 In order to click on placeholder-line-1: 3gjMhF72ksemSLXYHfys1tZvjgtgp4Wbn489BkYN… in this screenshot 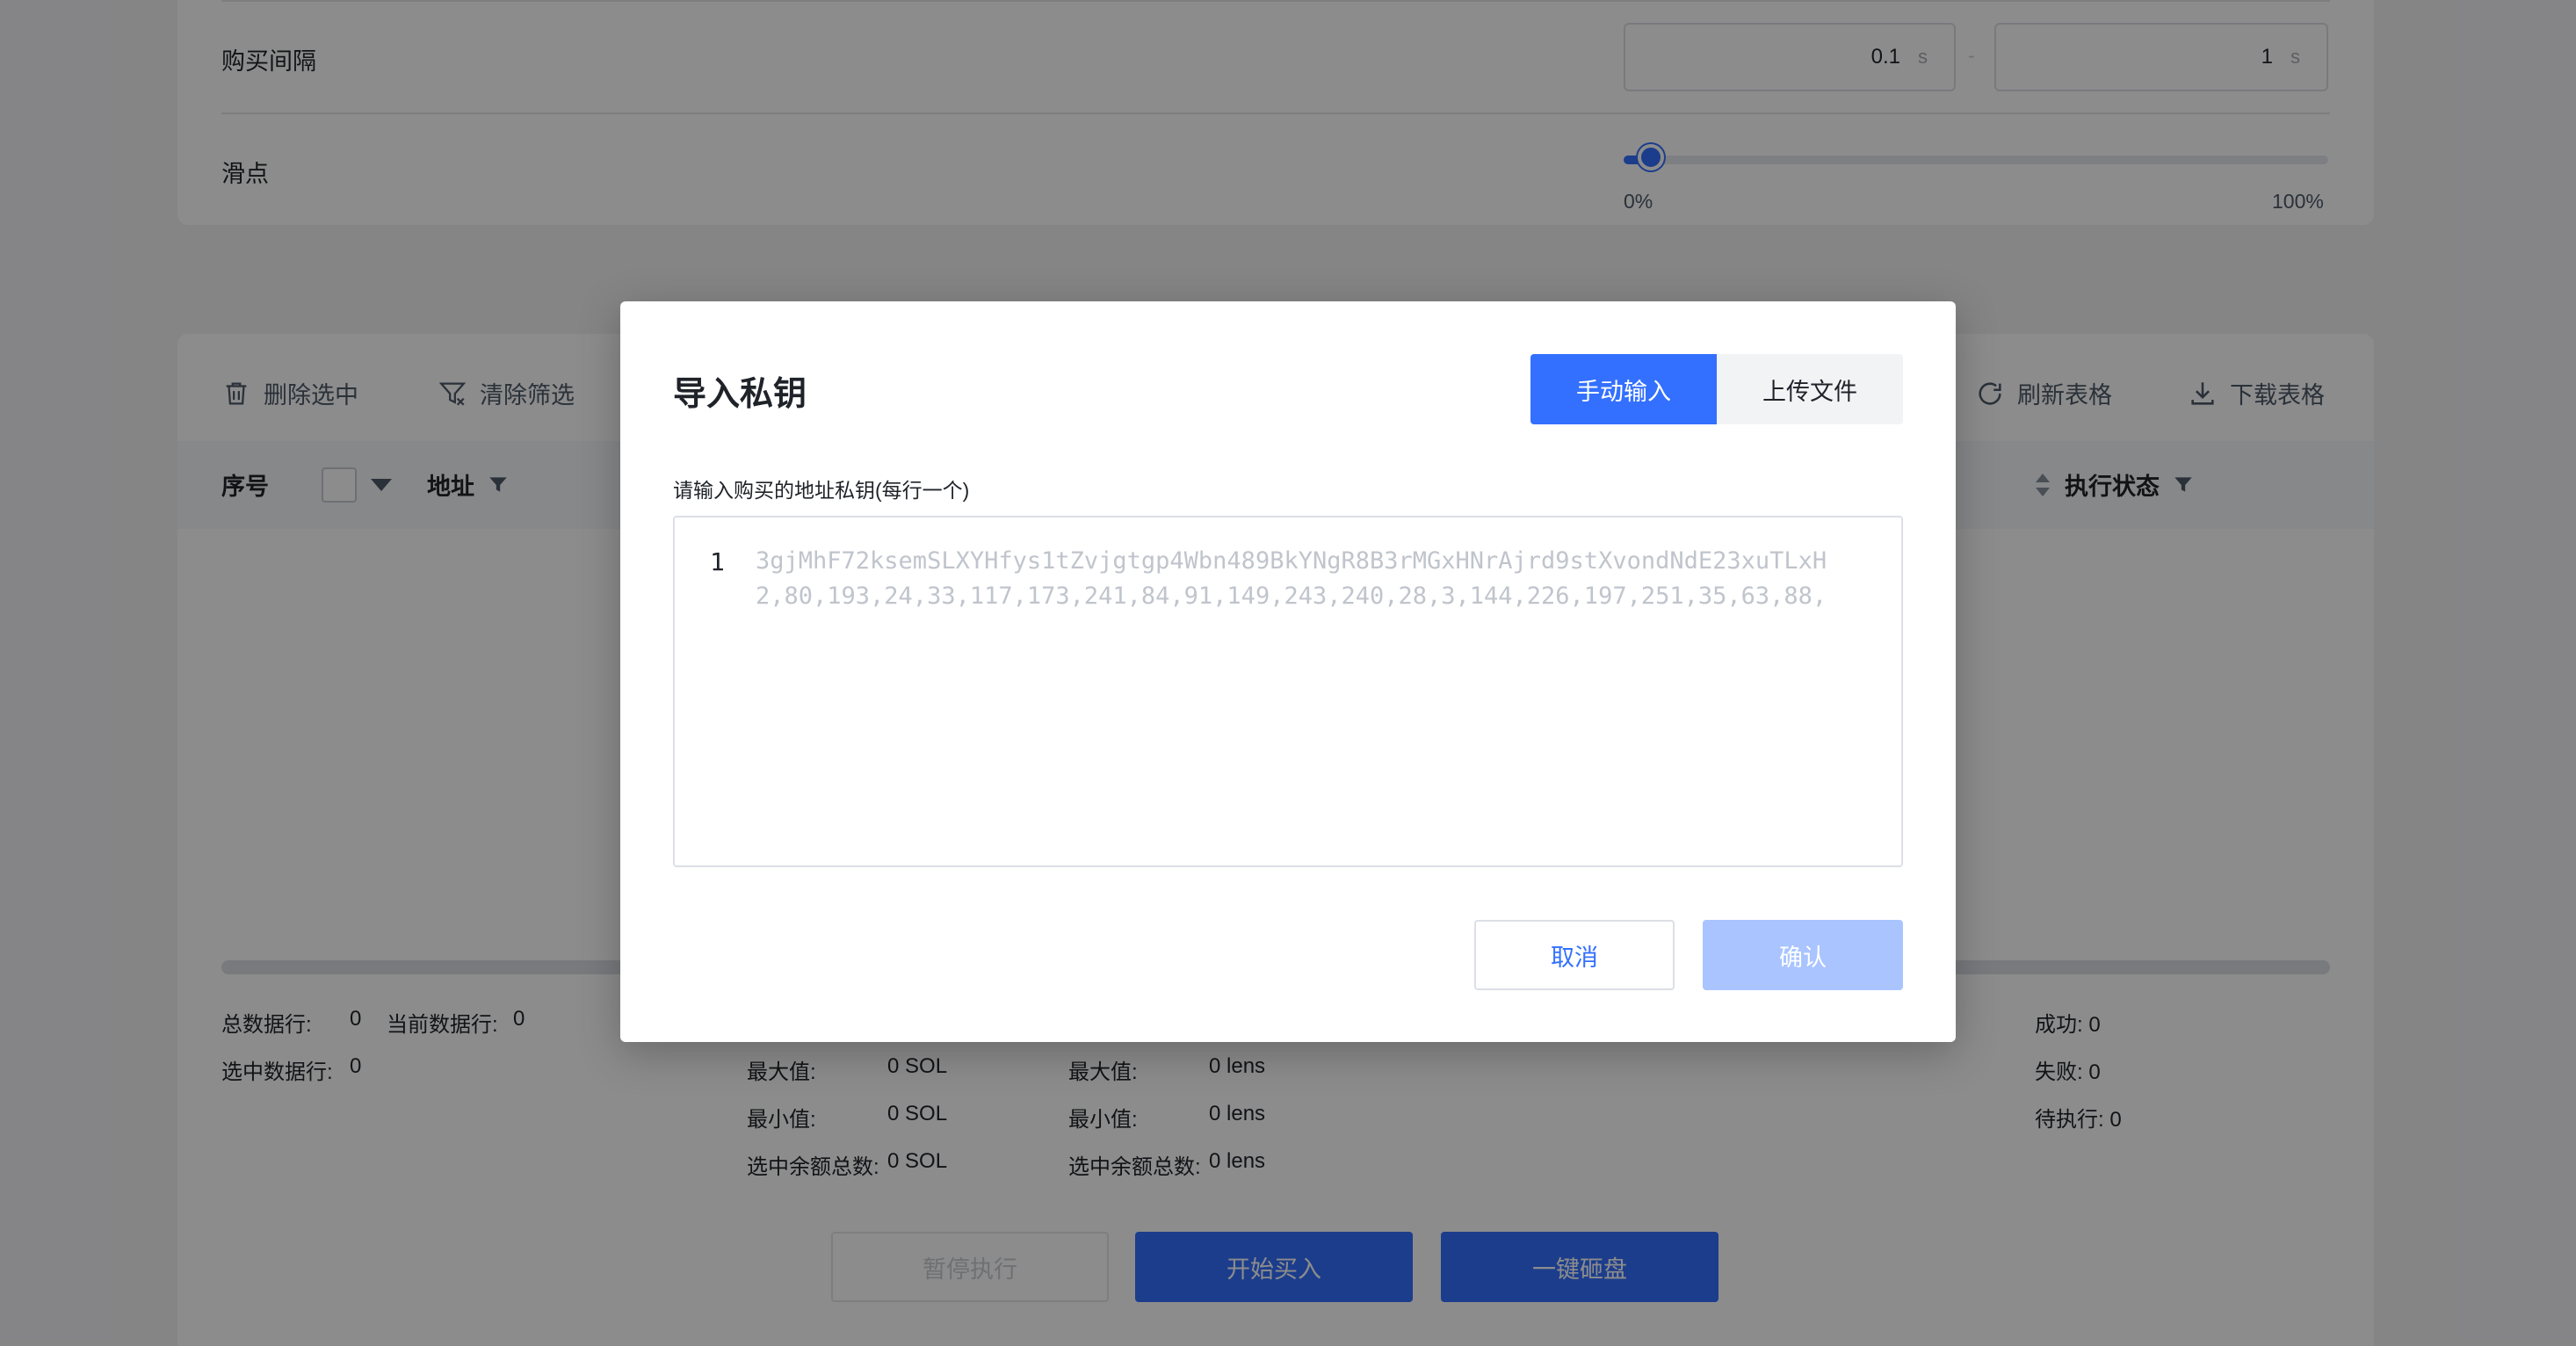, I will do `click(1291, 561)`.